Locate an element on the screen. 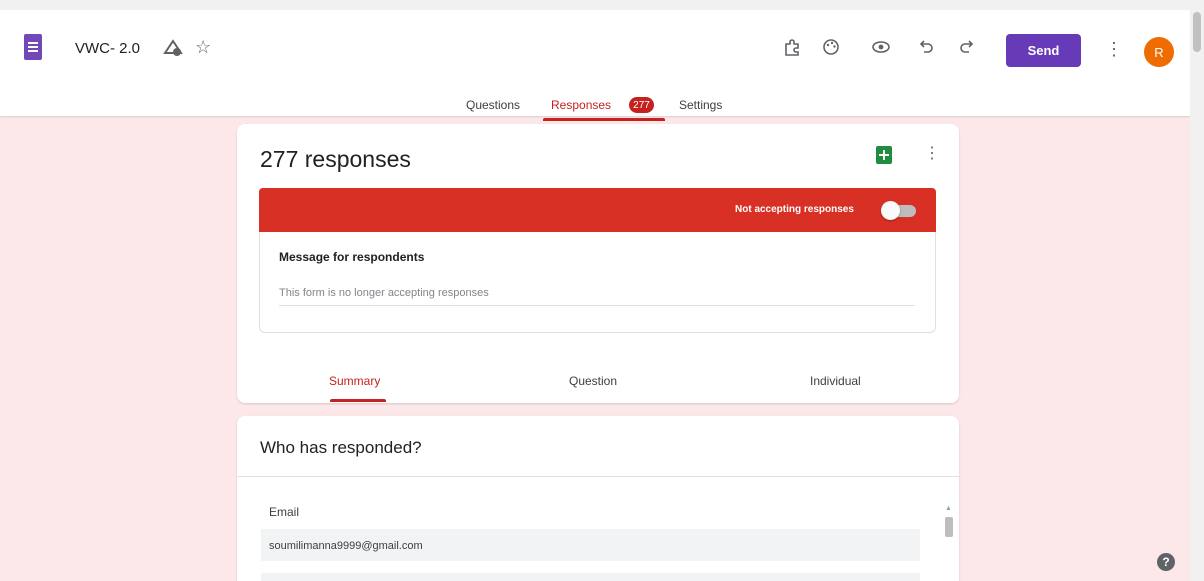 The height and width of the screenshot is (581, 1204). tab-questions: Questions is located at coordinates (493, 105).